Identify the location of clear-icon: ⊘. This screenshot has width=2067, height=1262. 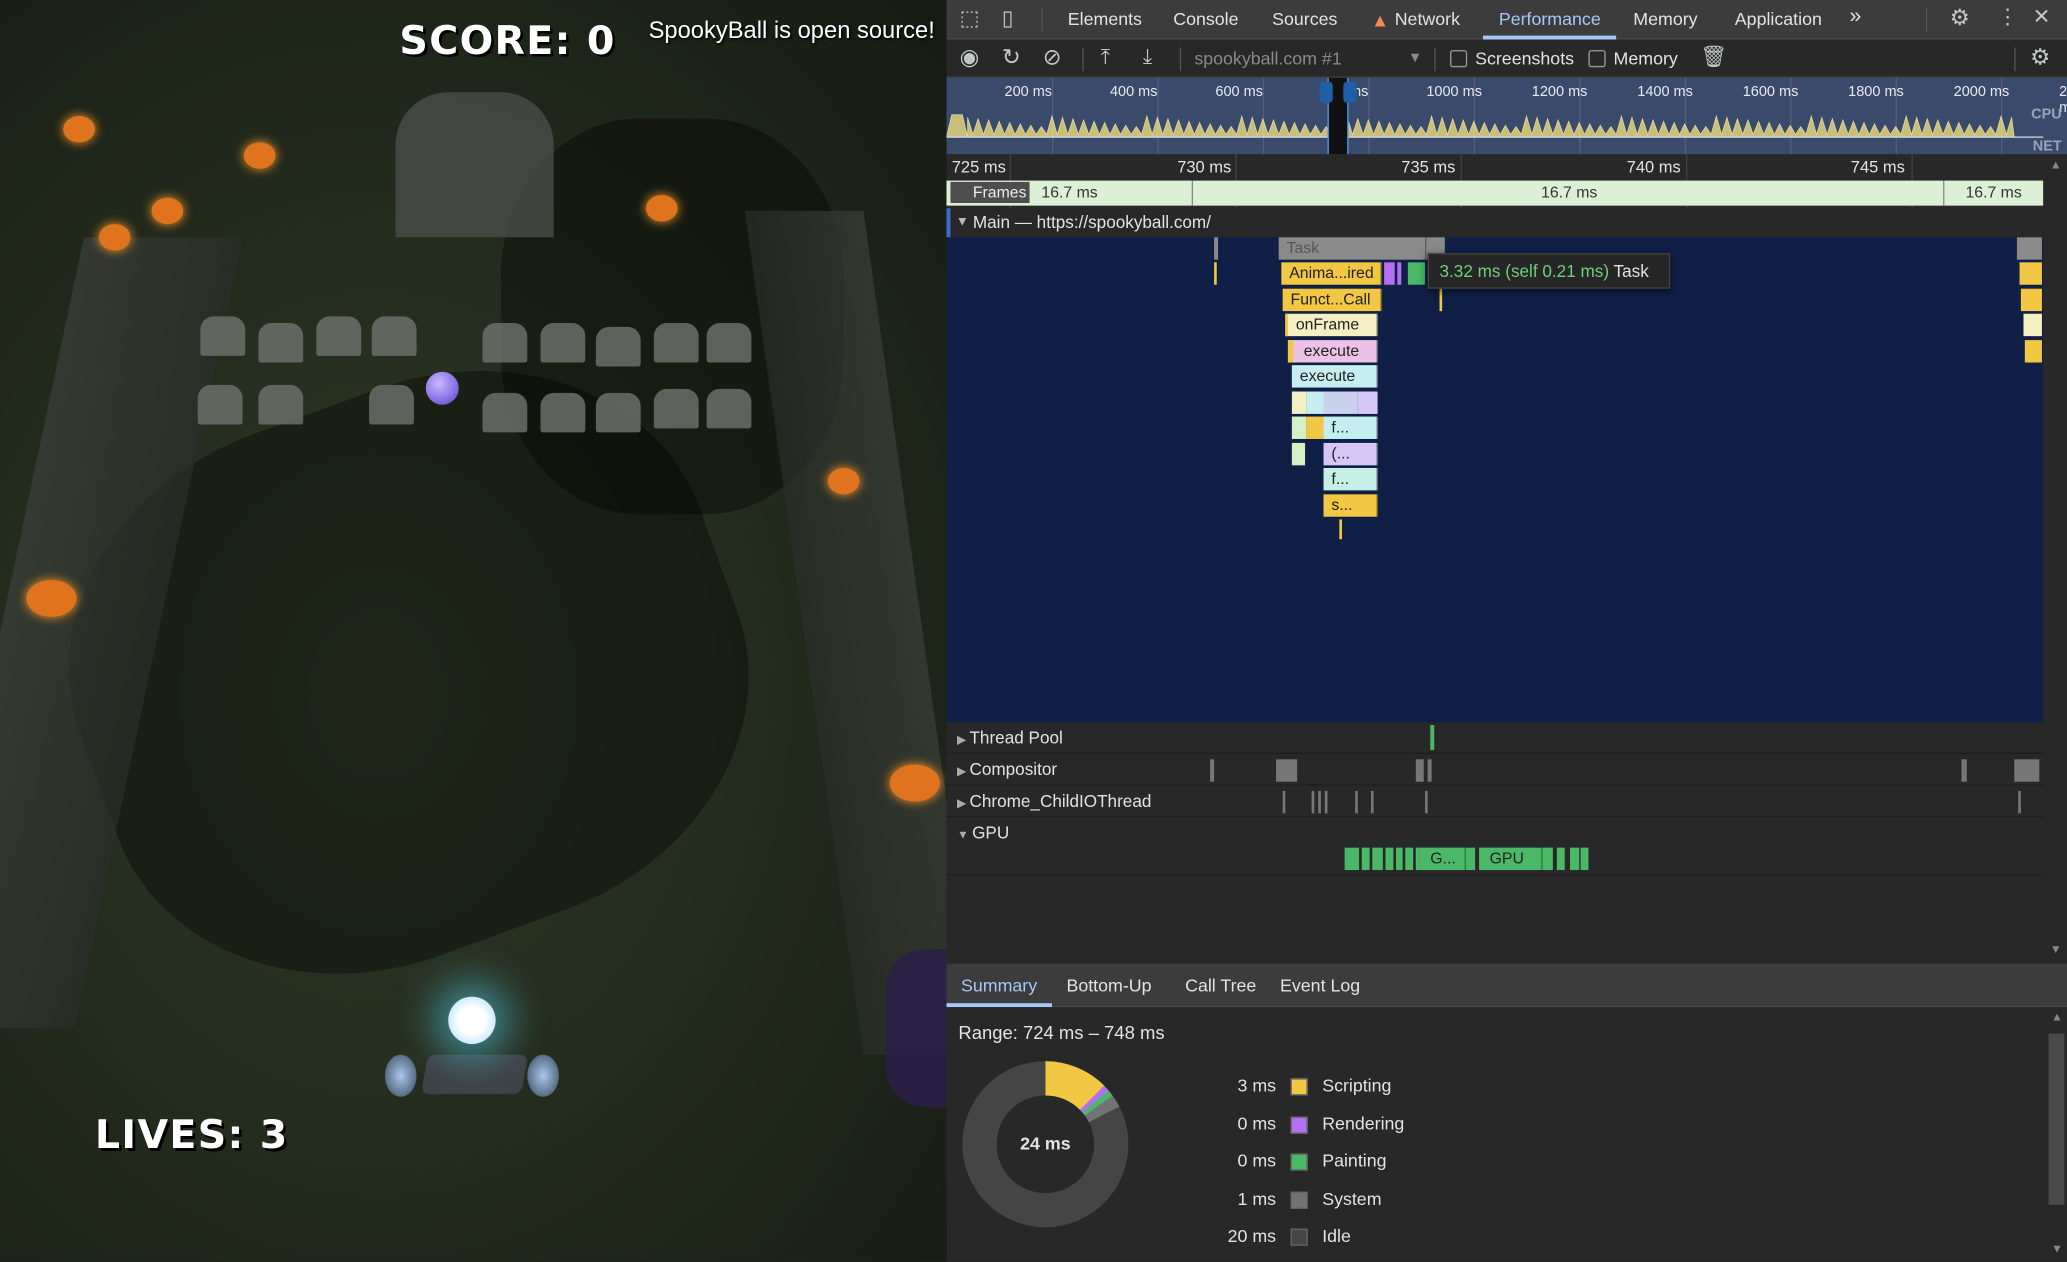
(1052, 57).